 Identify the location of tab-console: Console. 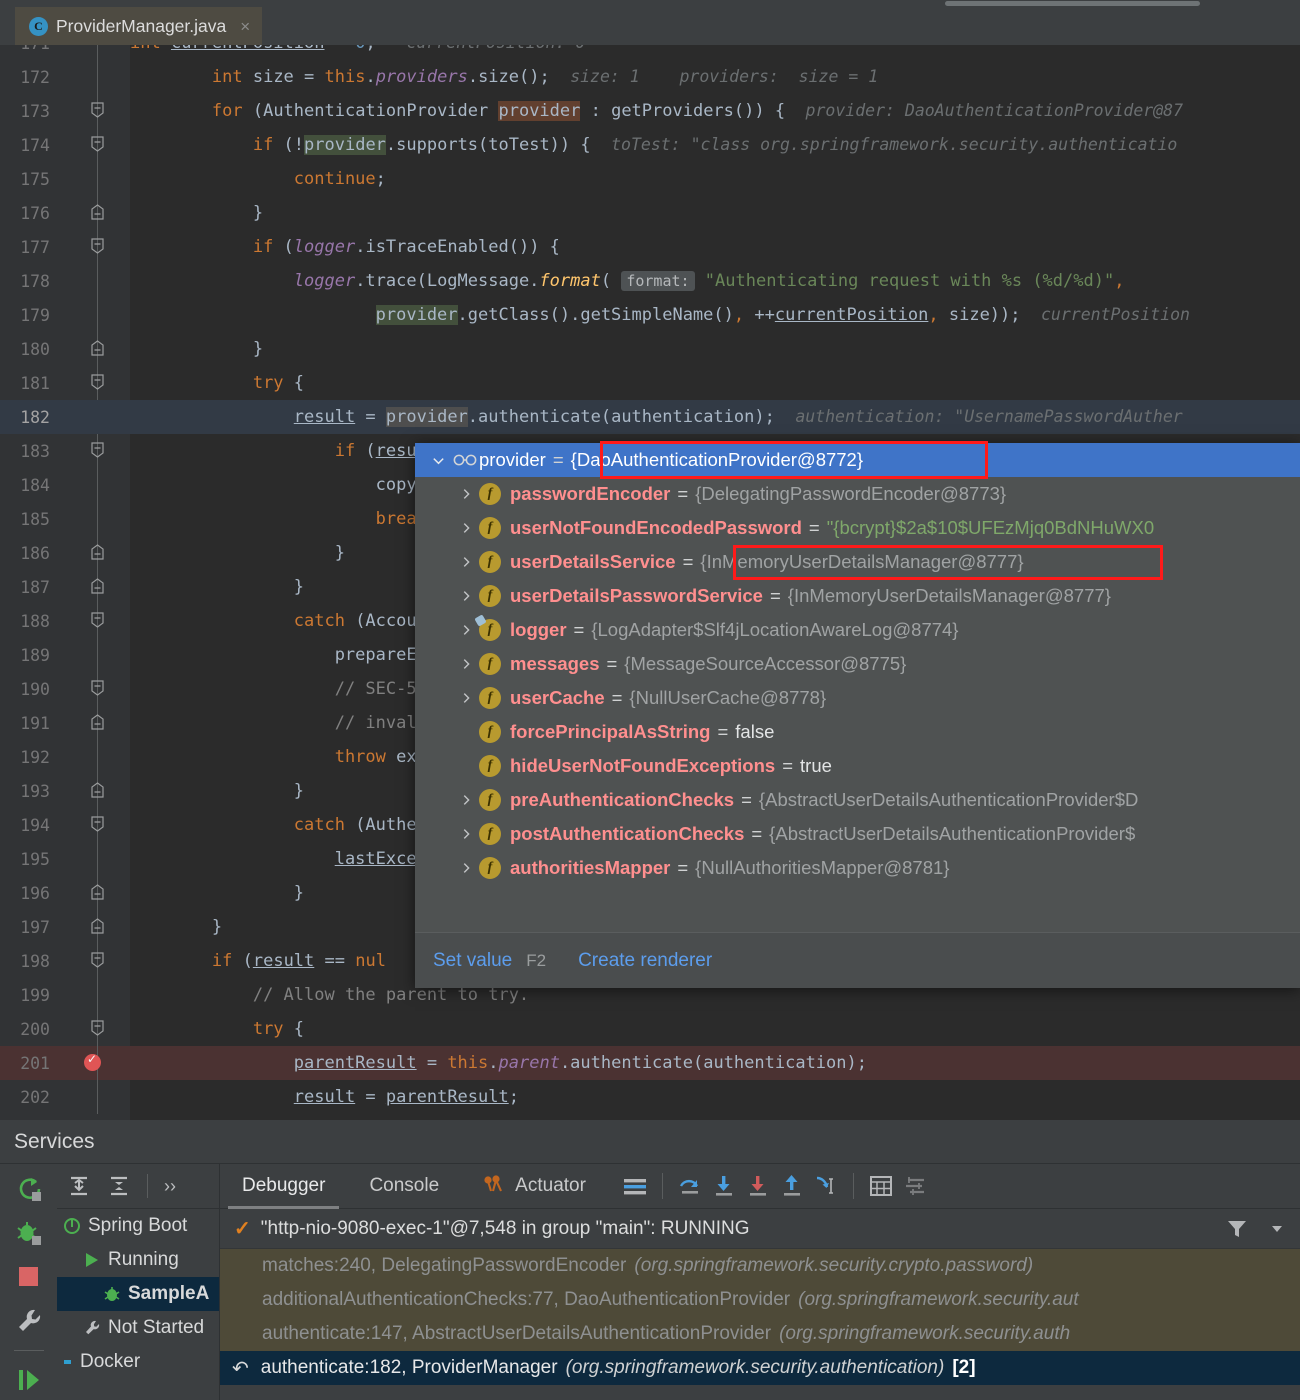
(404, 1186).